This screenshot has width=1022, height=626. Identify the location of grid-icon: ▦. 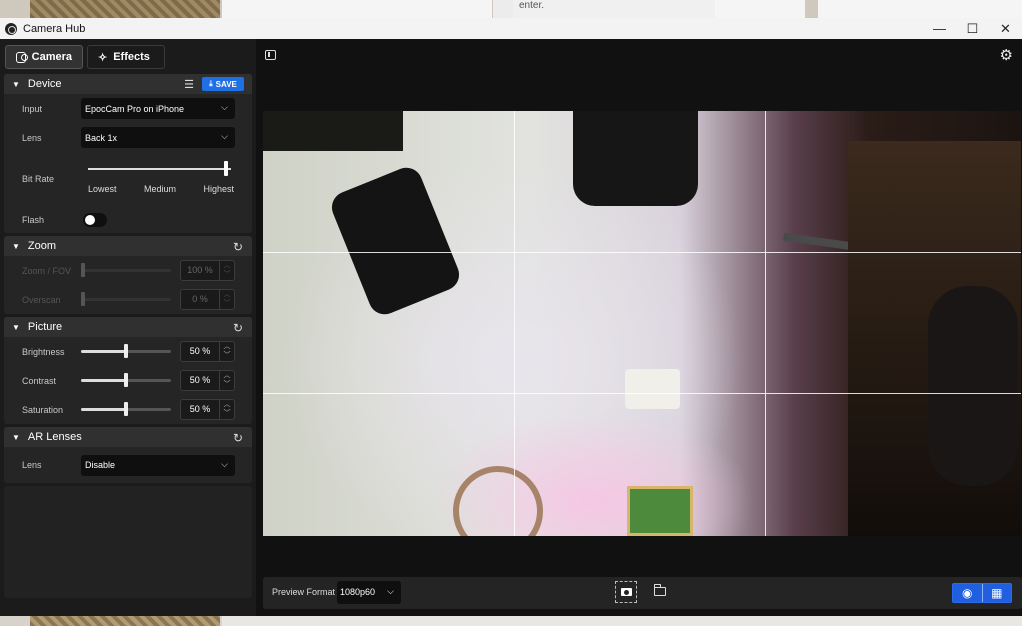
(996, 593).